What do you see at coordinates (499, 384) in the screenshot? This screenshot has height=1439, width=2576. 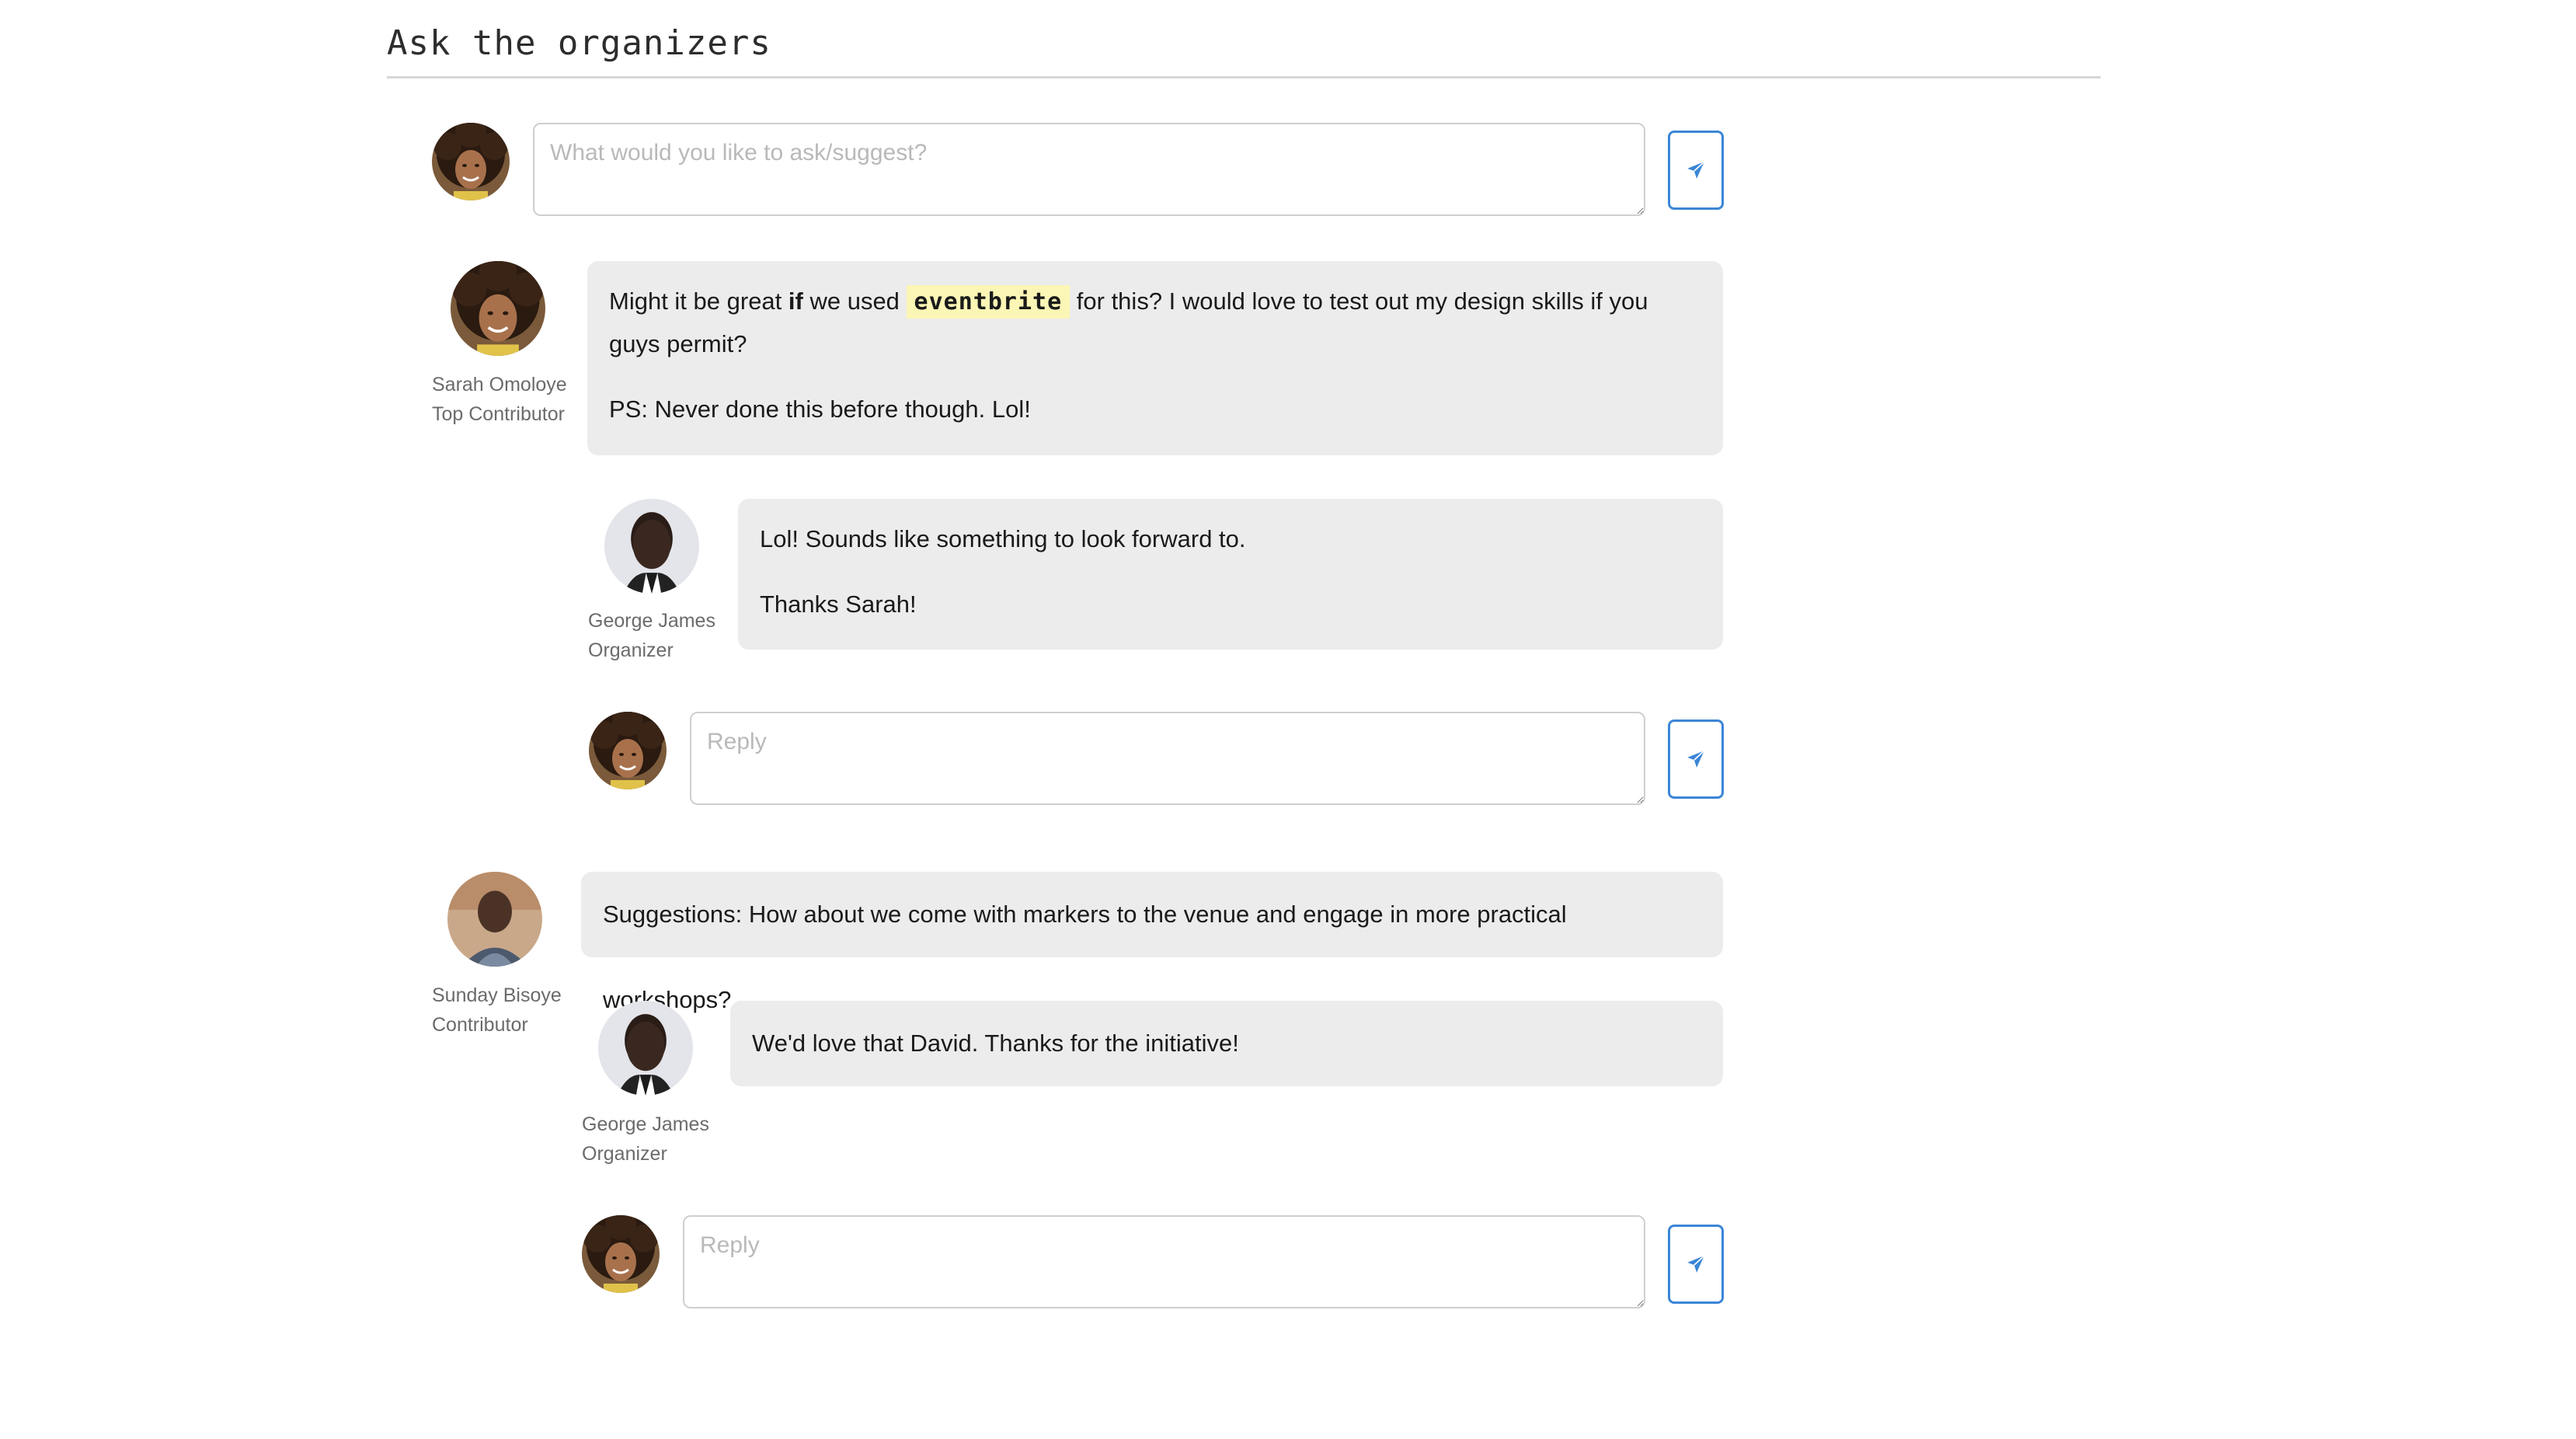 I see `author-name: Sarah Omoloye` at bounding box center [499, 384].